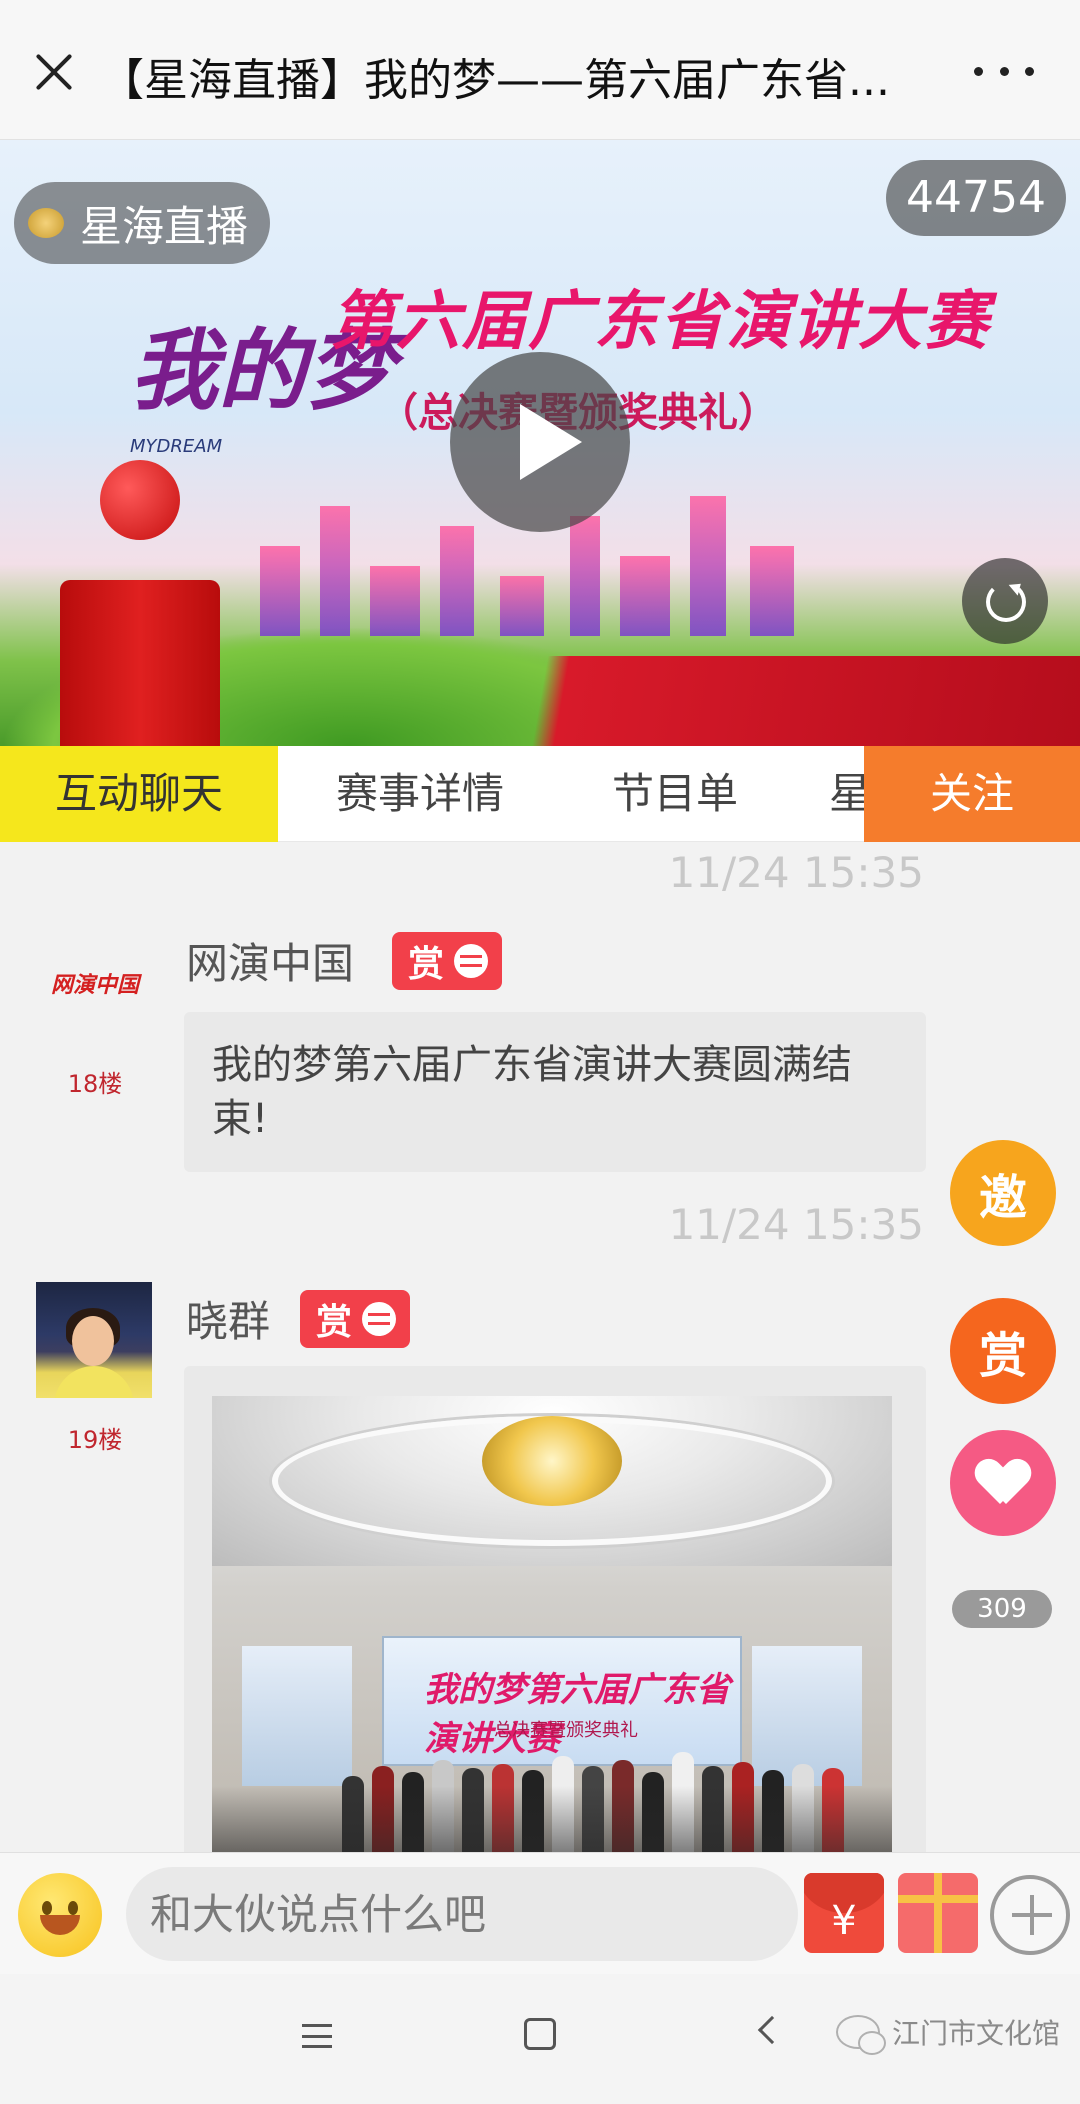 This screenshot has width=1080, height=2104. I want to click on channel-badge: 星海直播, so click(142, 223).